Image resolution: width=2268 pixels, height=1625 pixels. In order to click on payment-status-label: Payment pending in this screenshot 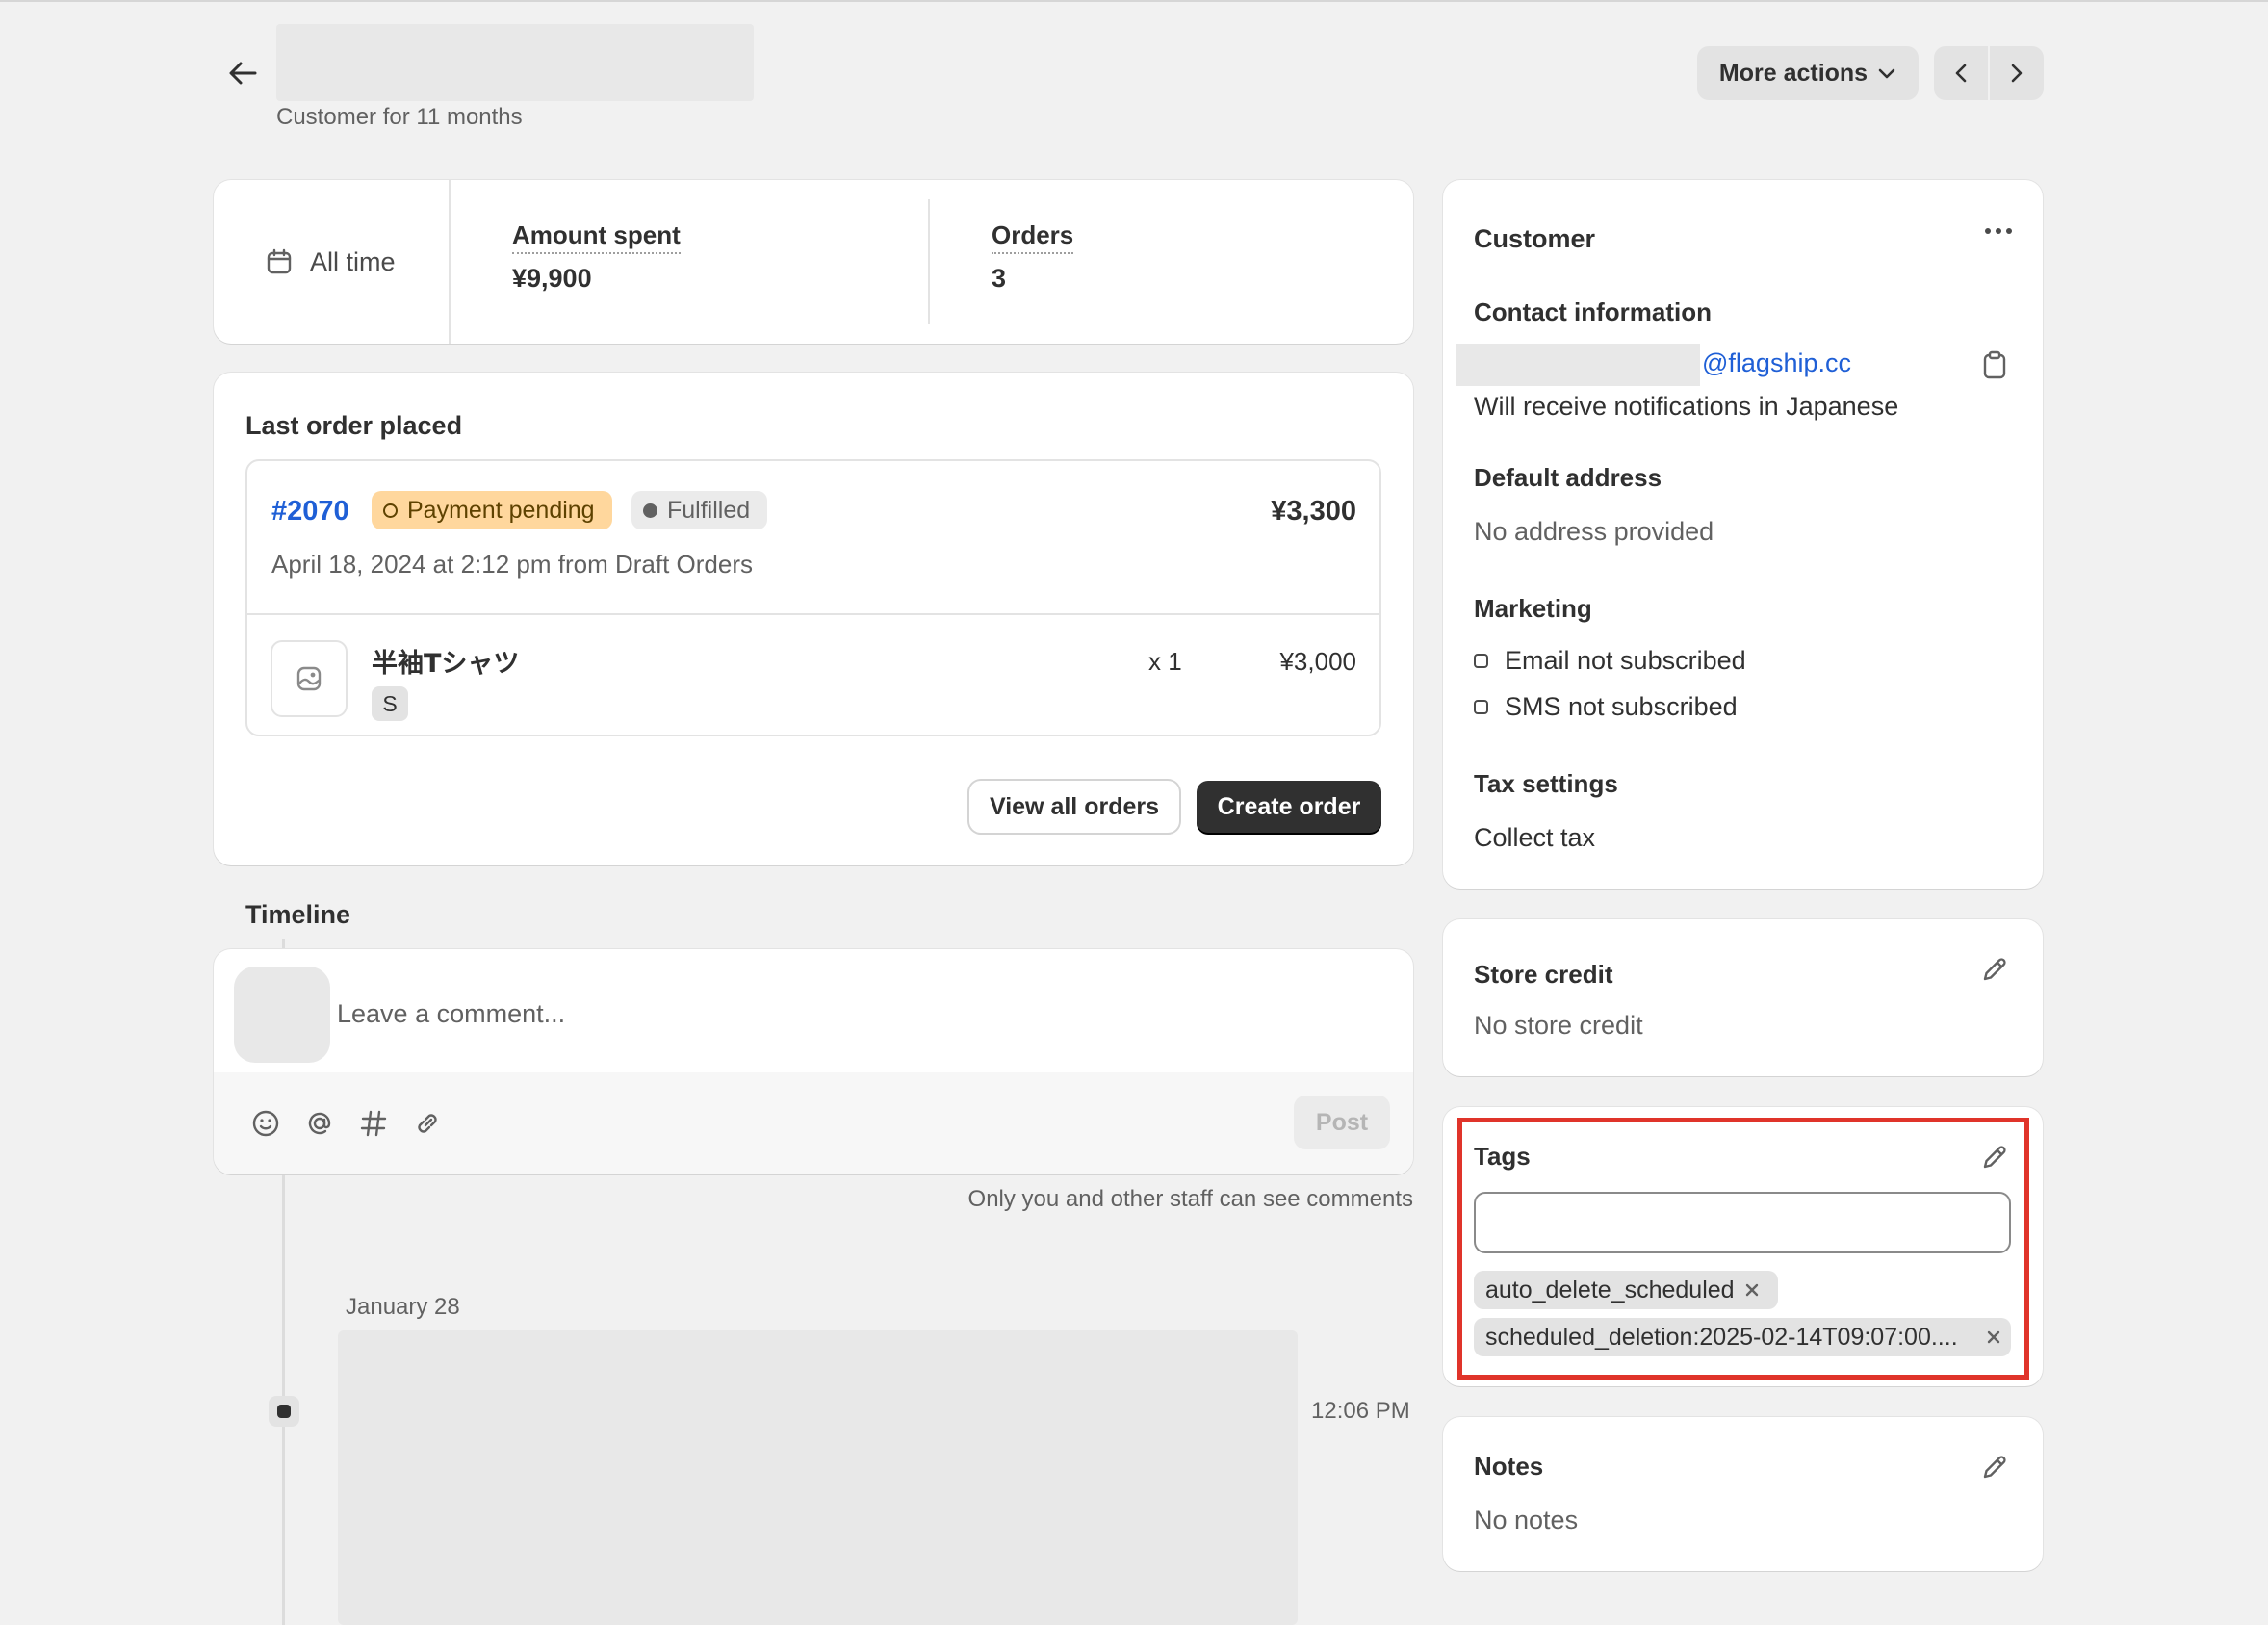, I will do `click(501, 510)`.